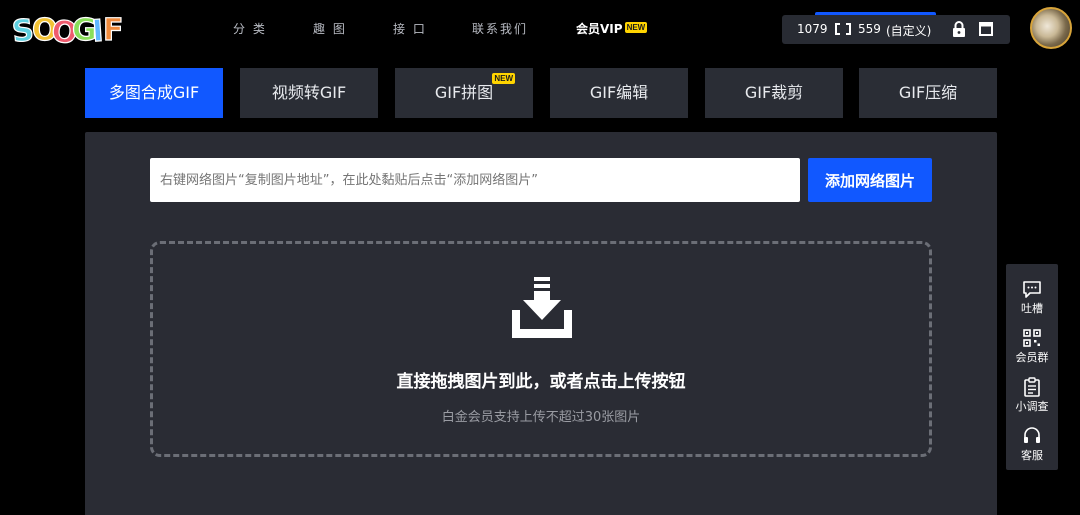  What do you see at coordinates (1032, 406) in the screenshot?
I see `sidebar-item-label: 小调查` at bounding box center [1032, 406].